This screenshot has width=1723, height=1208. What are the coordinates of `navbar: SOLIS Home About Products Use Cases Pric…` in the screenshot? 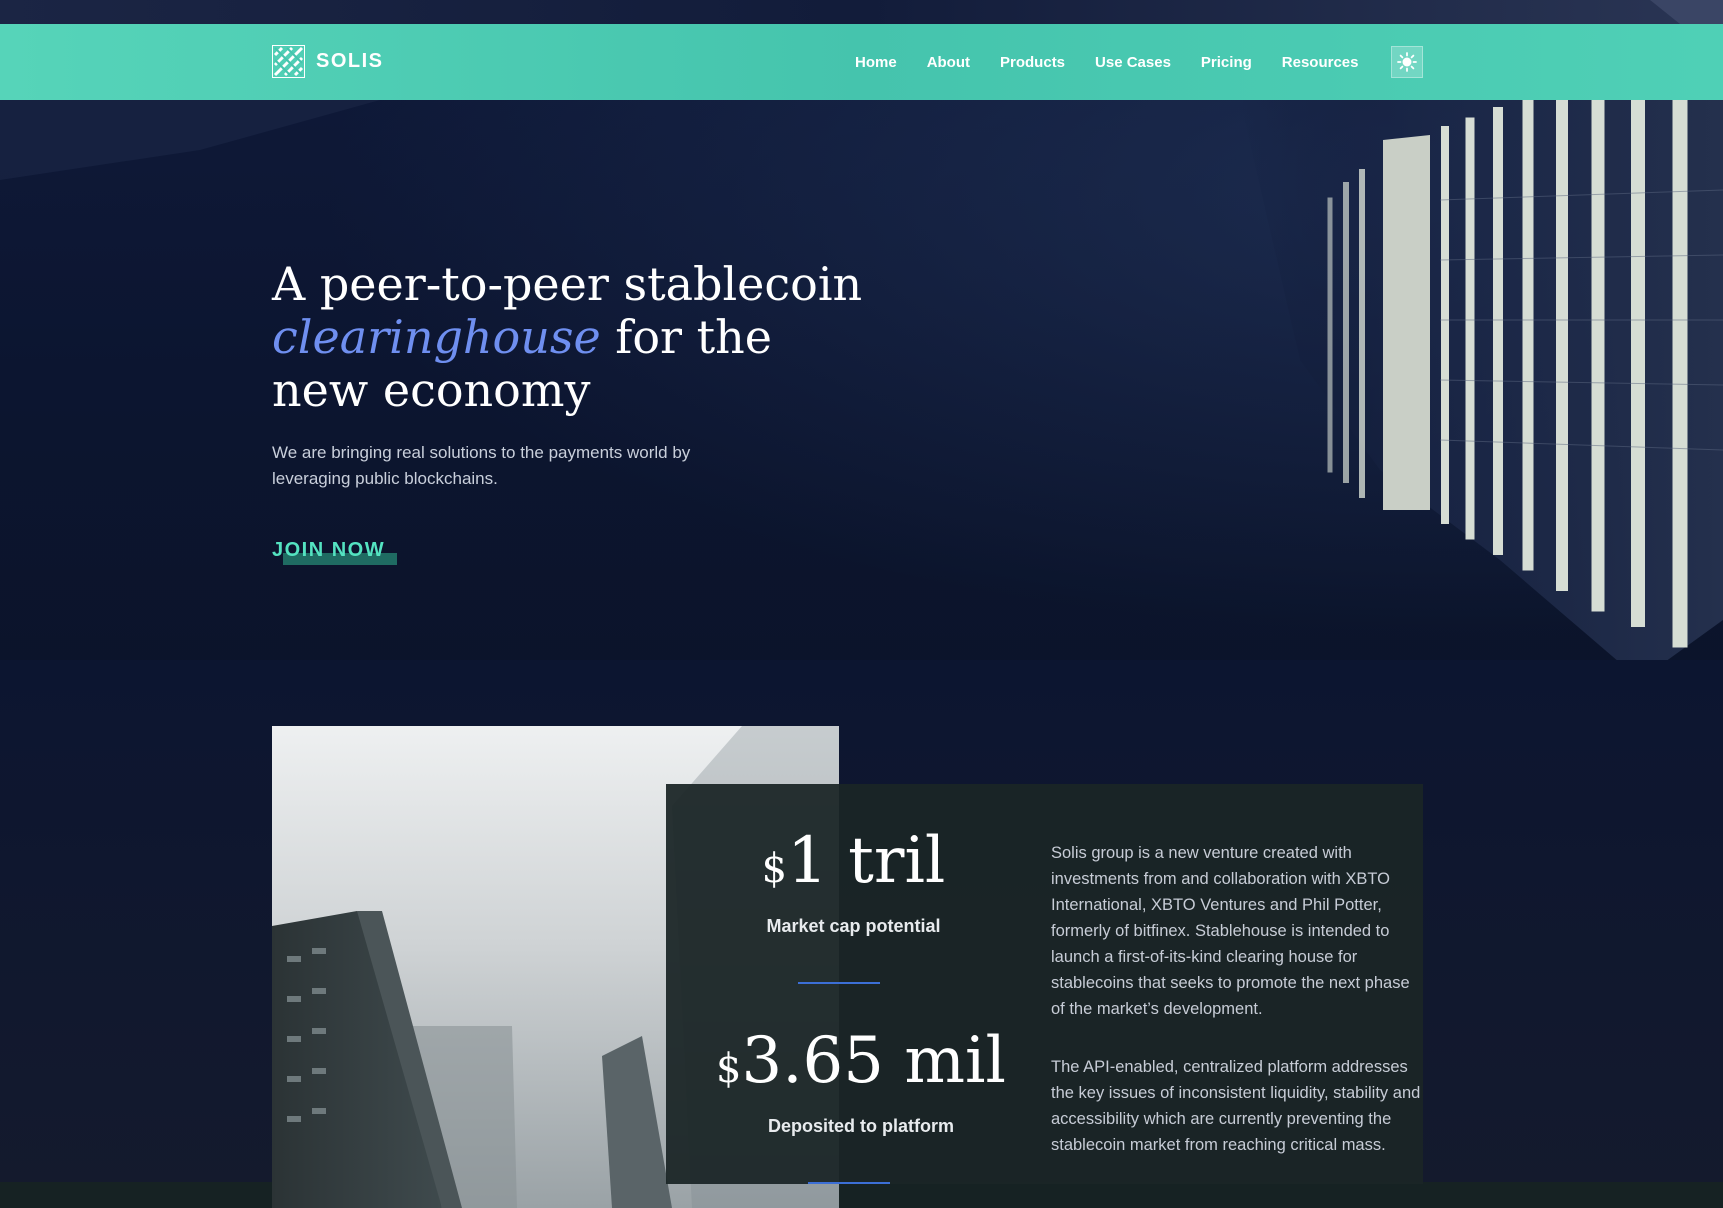 It's located at (861, 62).